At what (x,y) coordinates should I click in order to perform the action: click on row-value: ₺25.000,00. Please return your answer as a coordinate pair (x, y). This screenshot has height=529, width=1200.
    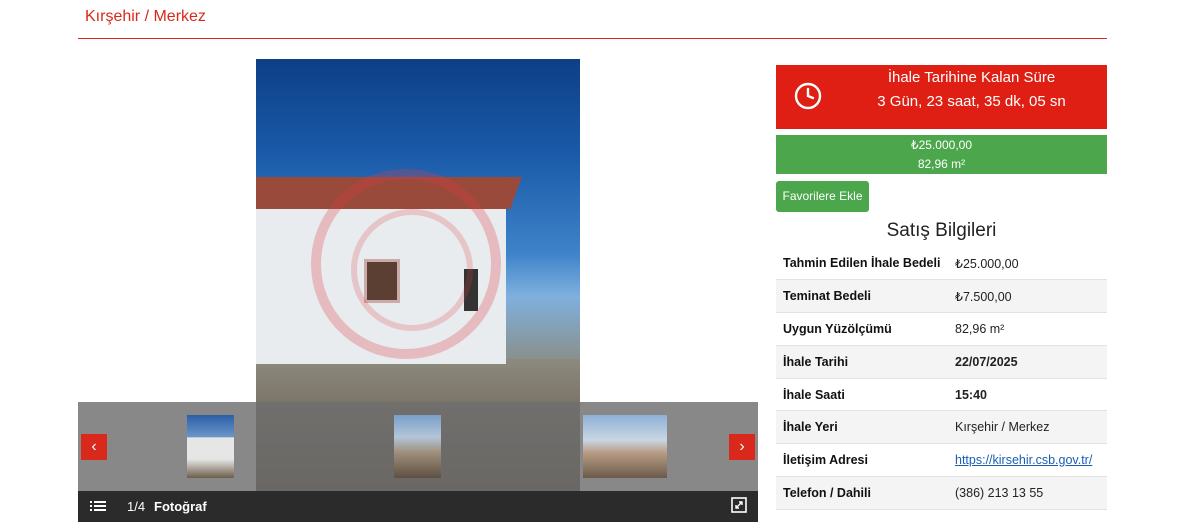
    Looking at the image, I should click on (987, 263).